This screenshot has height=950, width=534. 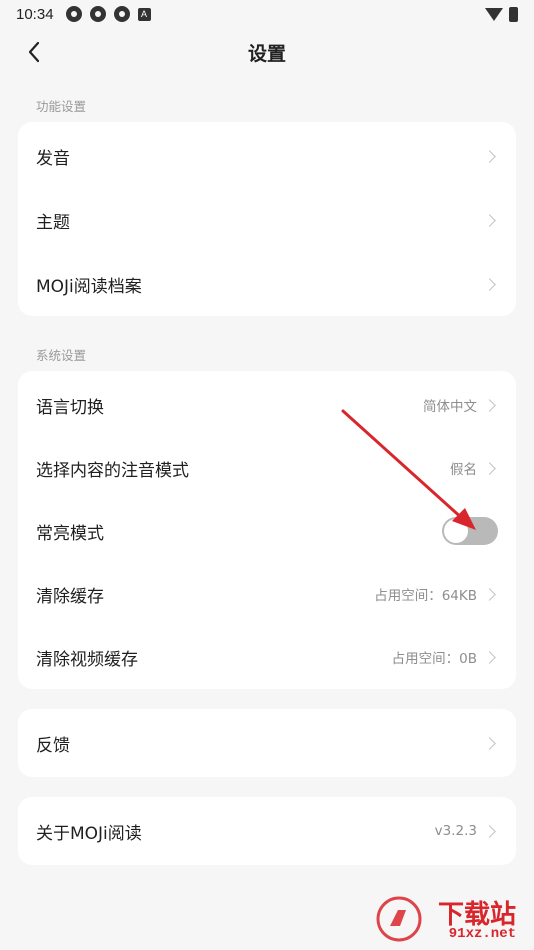 I want to click on row-label: 选择内容的注音模式, so click(x=112, y=470).